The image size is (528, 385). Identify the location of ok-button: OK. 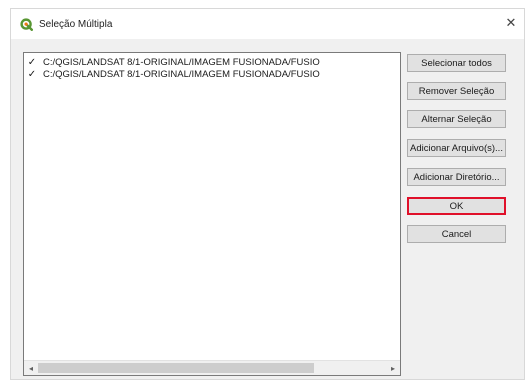
(456, 206).